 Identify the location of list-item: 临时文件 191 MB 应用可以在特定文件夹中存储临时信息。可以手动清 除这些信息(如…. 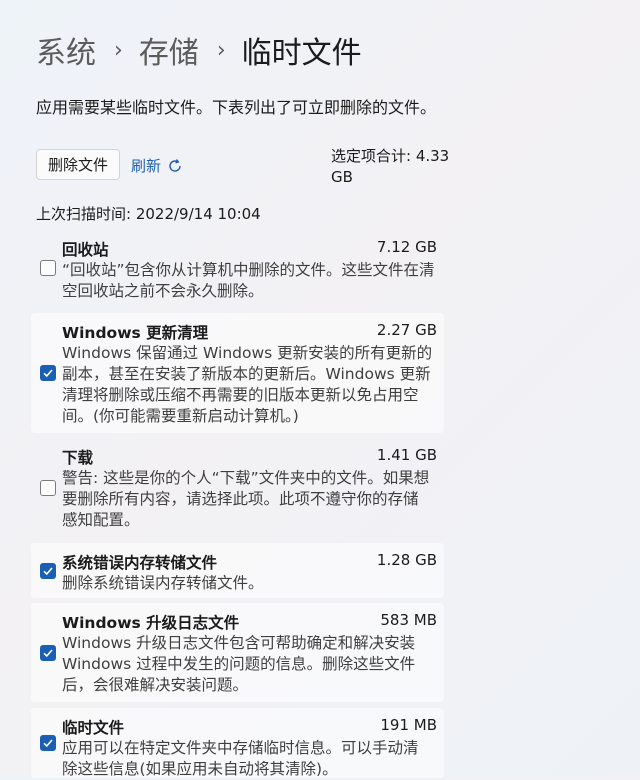
(237, 743).